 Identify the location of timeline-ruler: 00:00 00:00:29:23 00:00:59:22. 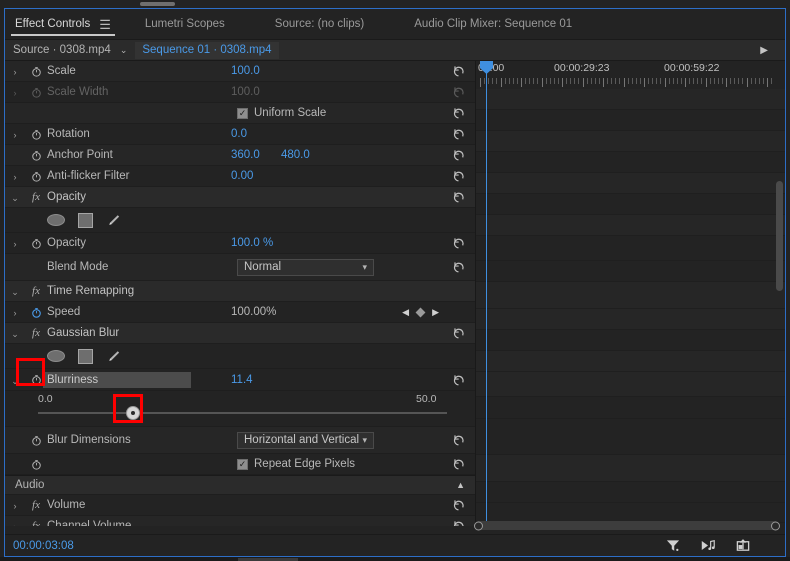
(630, 75).